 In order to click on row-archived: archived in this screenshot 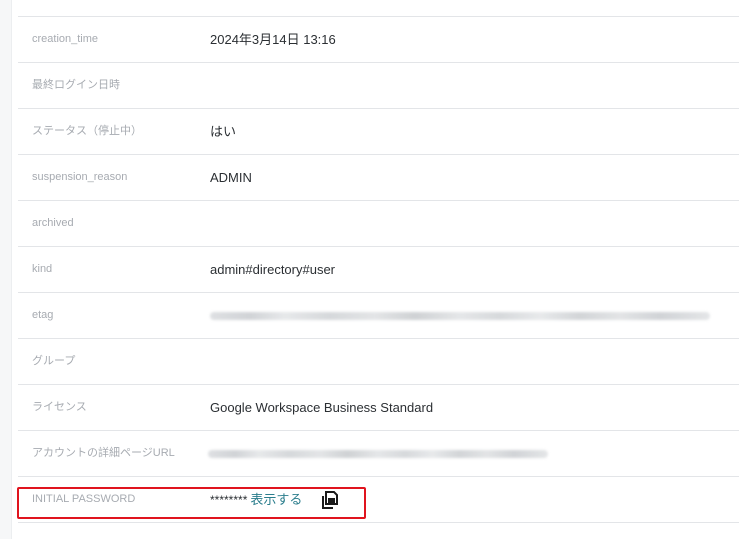, I will do `click(378, 224)`.